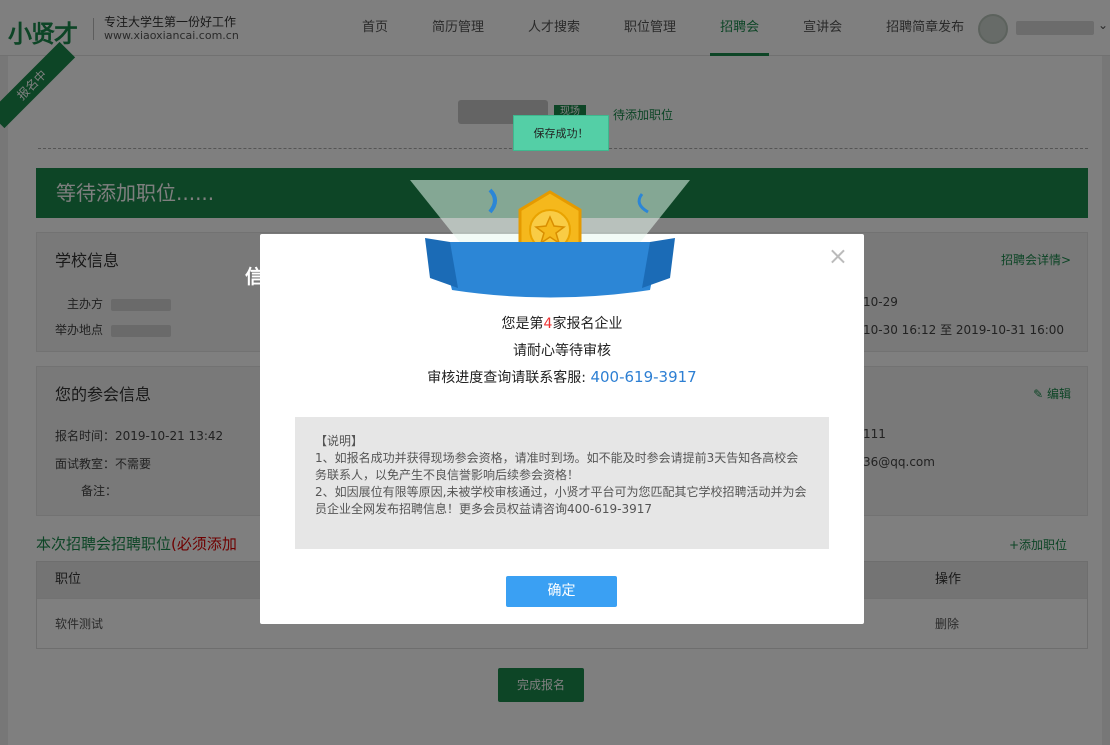 This screenshot has width=1110, height=745. Describe the element at coordinates (561, 591) in the screenshot. I see `confirm-button: 确定` at that location.